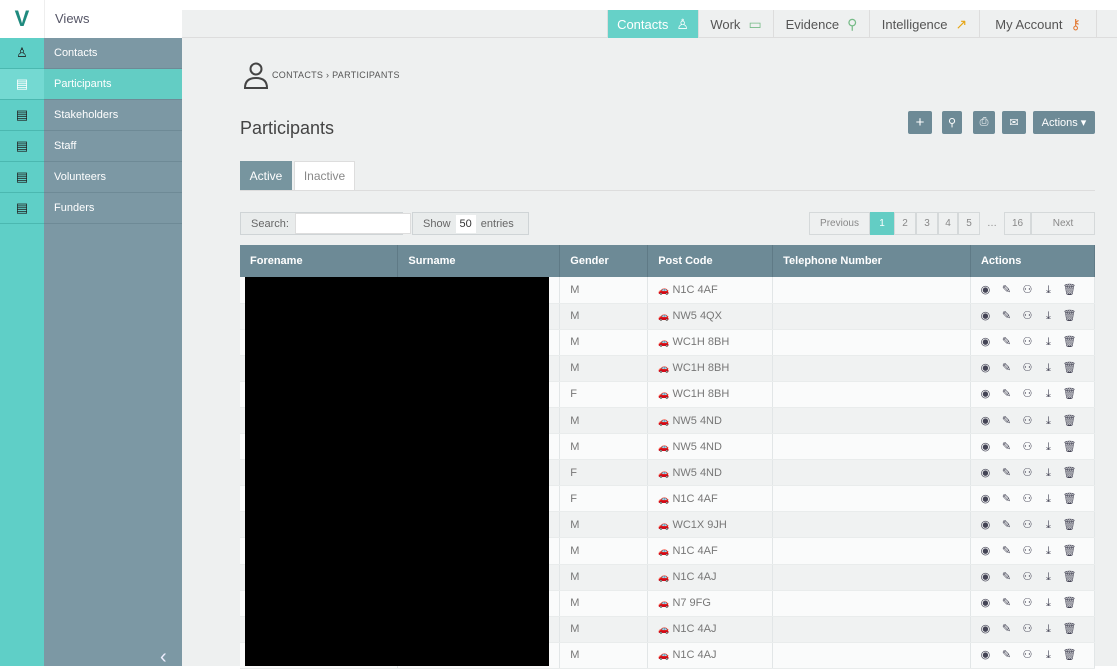  What do you see at coordinates (1017, 223) in the screenshot?
I see `page-16-button: 16` at bounding box center [1017, 223].